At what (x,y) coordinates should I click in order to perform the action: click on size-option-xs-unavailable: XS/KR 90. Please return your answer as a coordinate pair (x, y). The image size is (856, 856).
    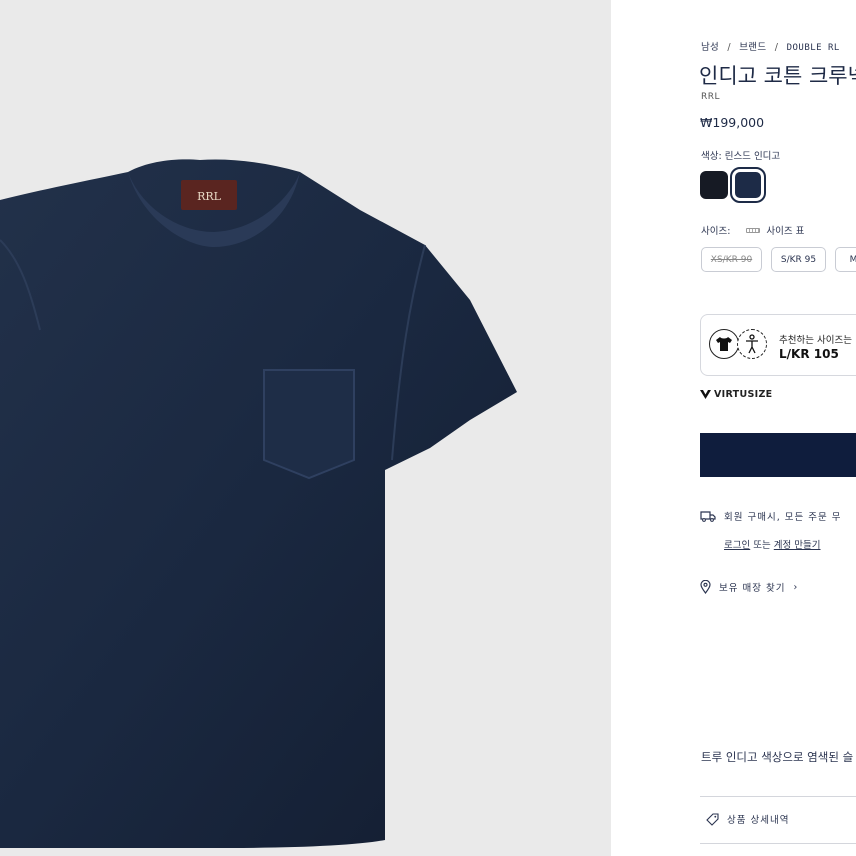
    Looking at the image, I should click on (731, 259).